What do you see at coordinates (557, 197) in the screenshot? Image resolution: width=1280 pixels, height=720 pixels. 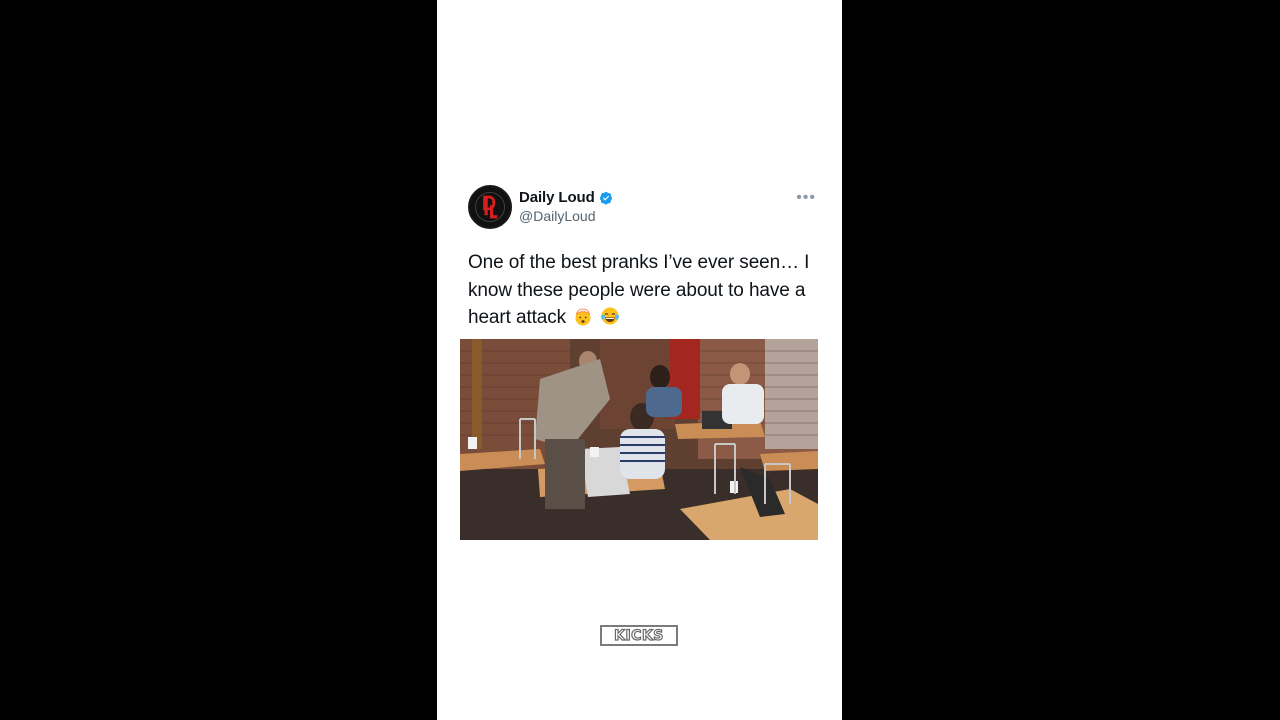 I see `display-name: Daily Loud` at bounding box center [557, 197].